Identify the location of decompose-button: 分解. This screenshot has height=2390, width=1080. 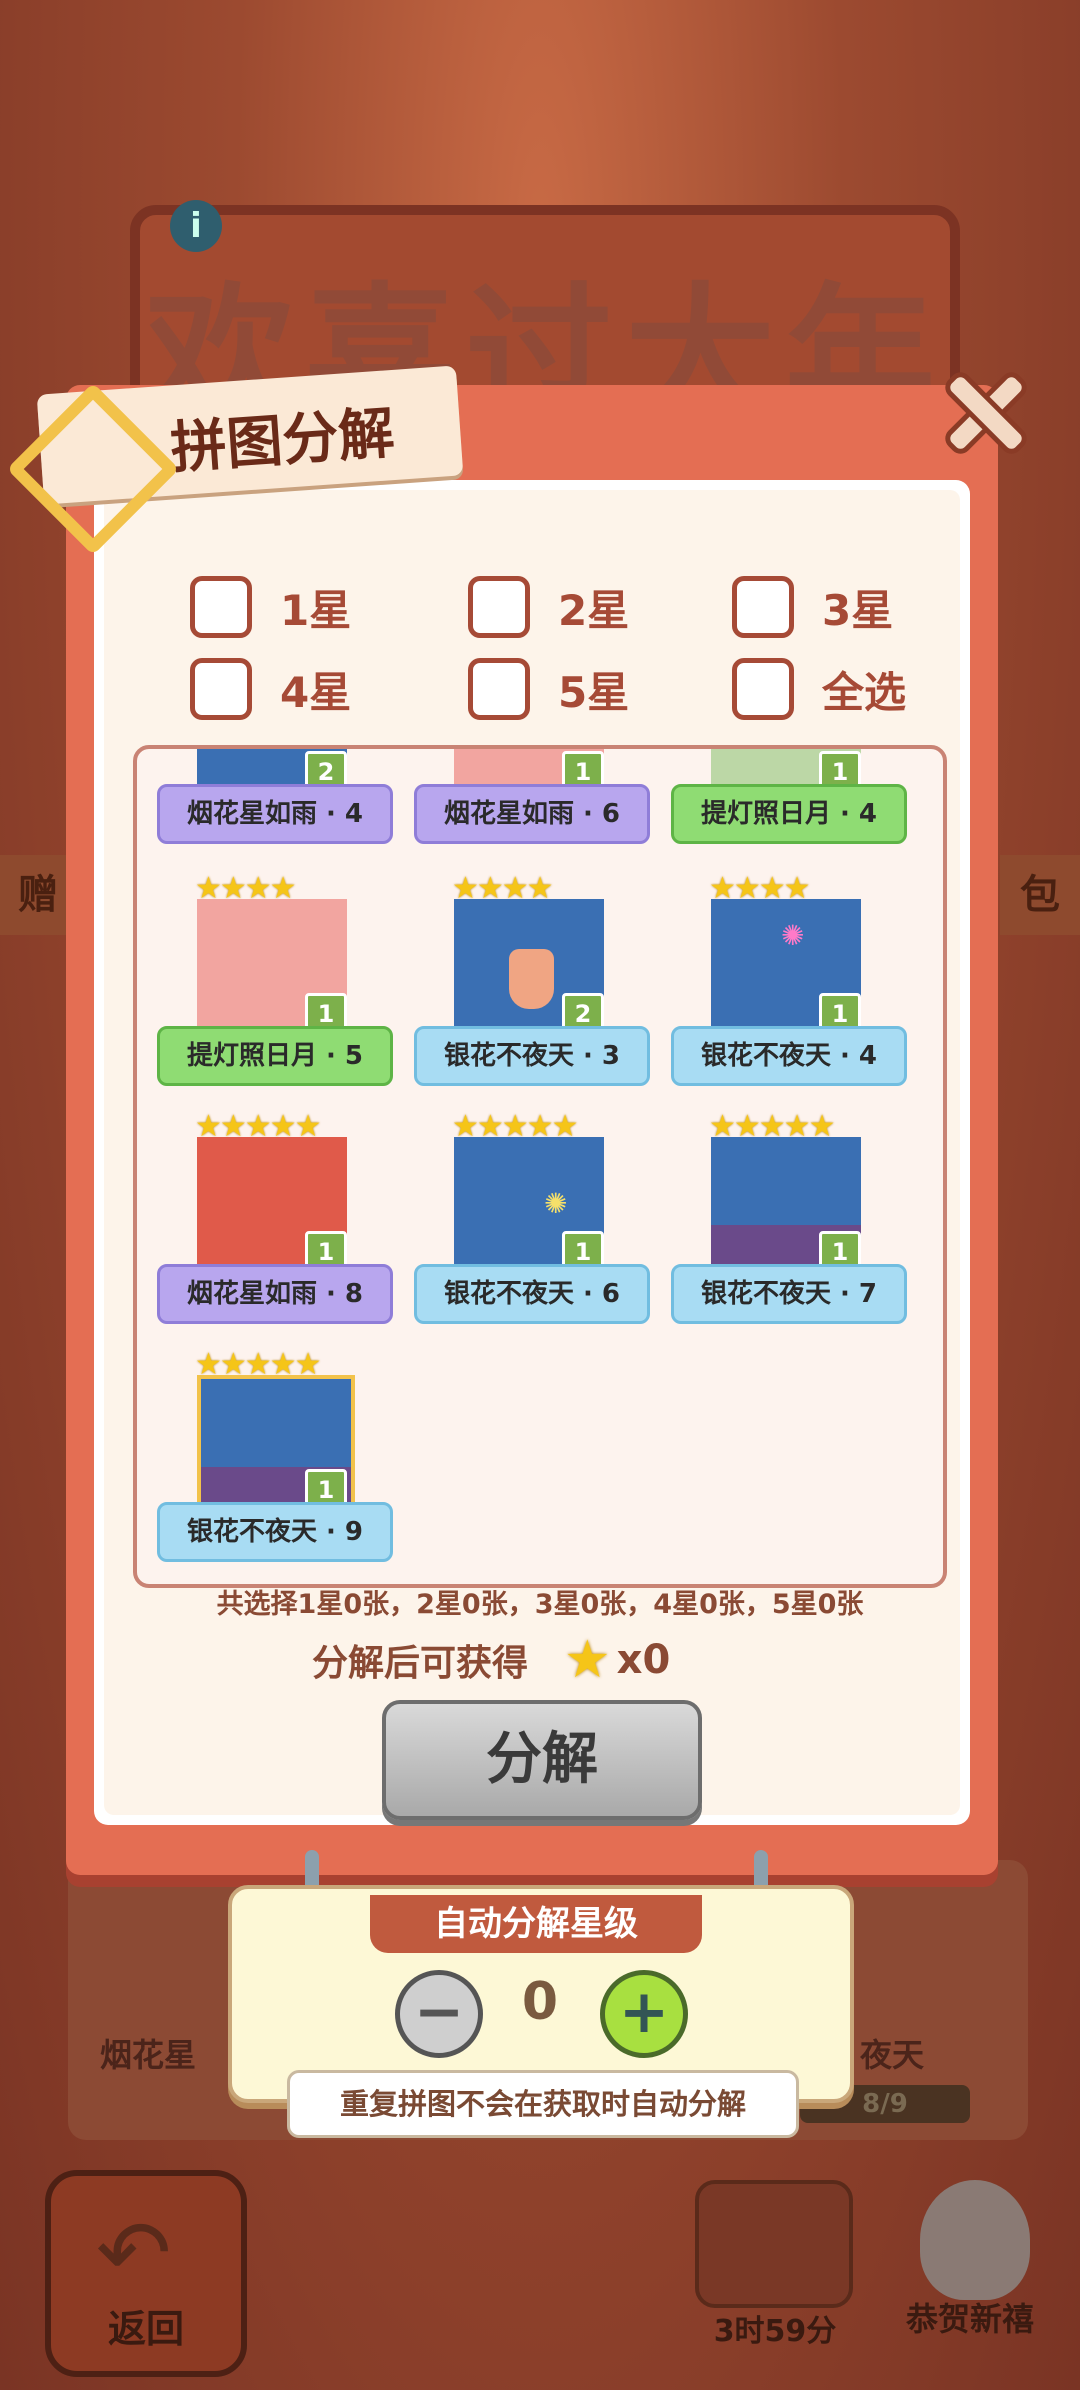
(542, 1760).